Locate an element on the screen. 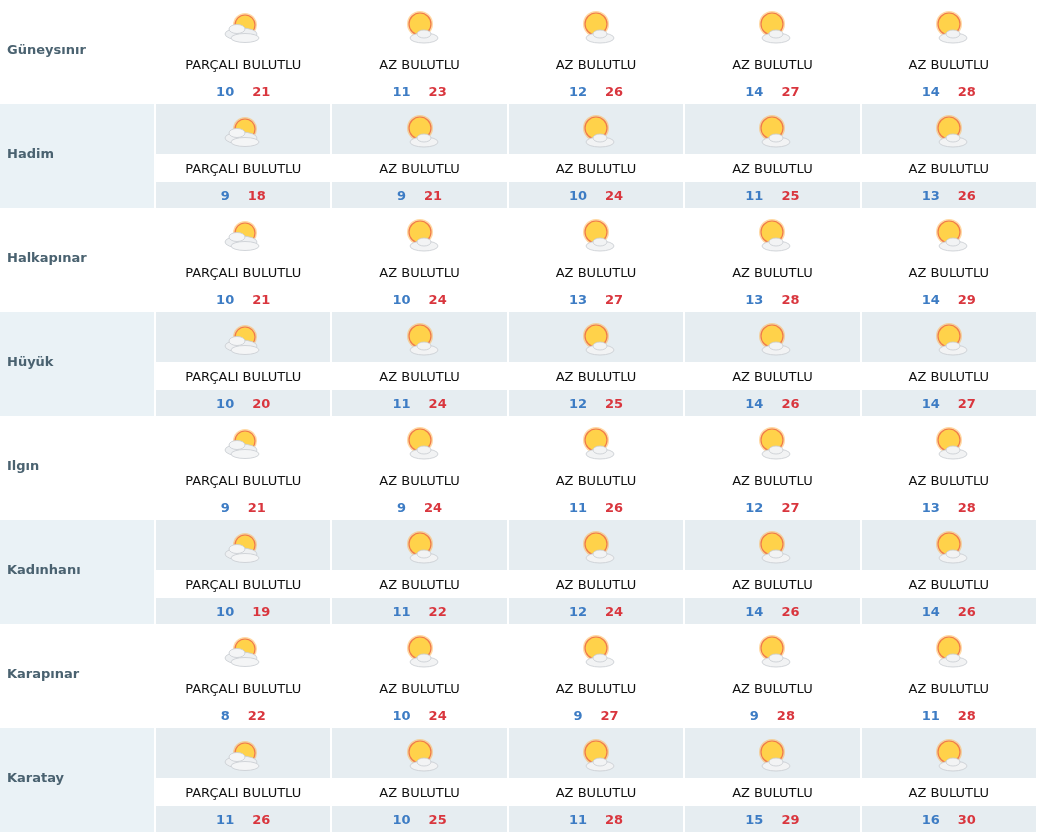 This screenshot has width=1046, height=834. high-temperature: 22 is located at coordinates (256, 715).